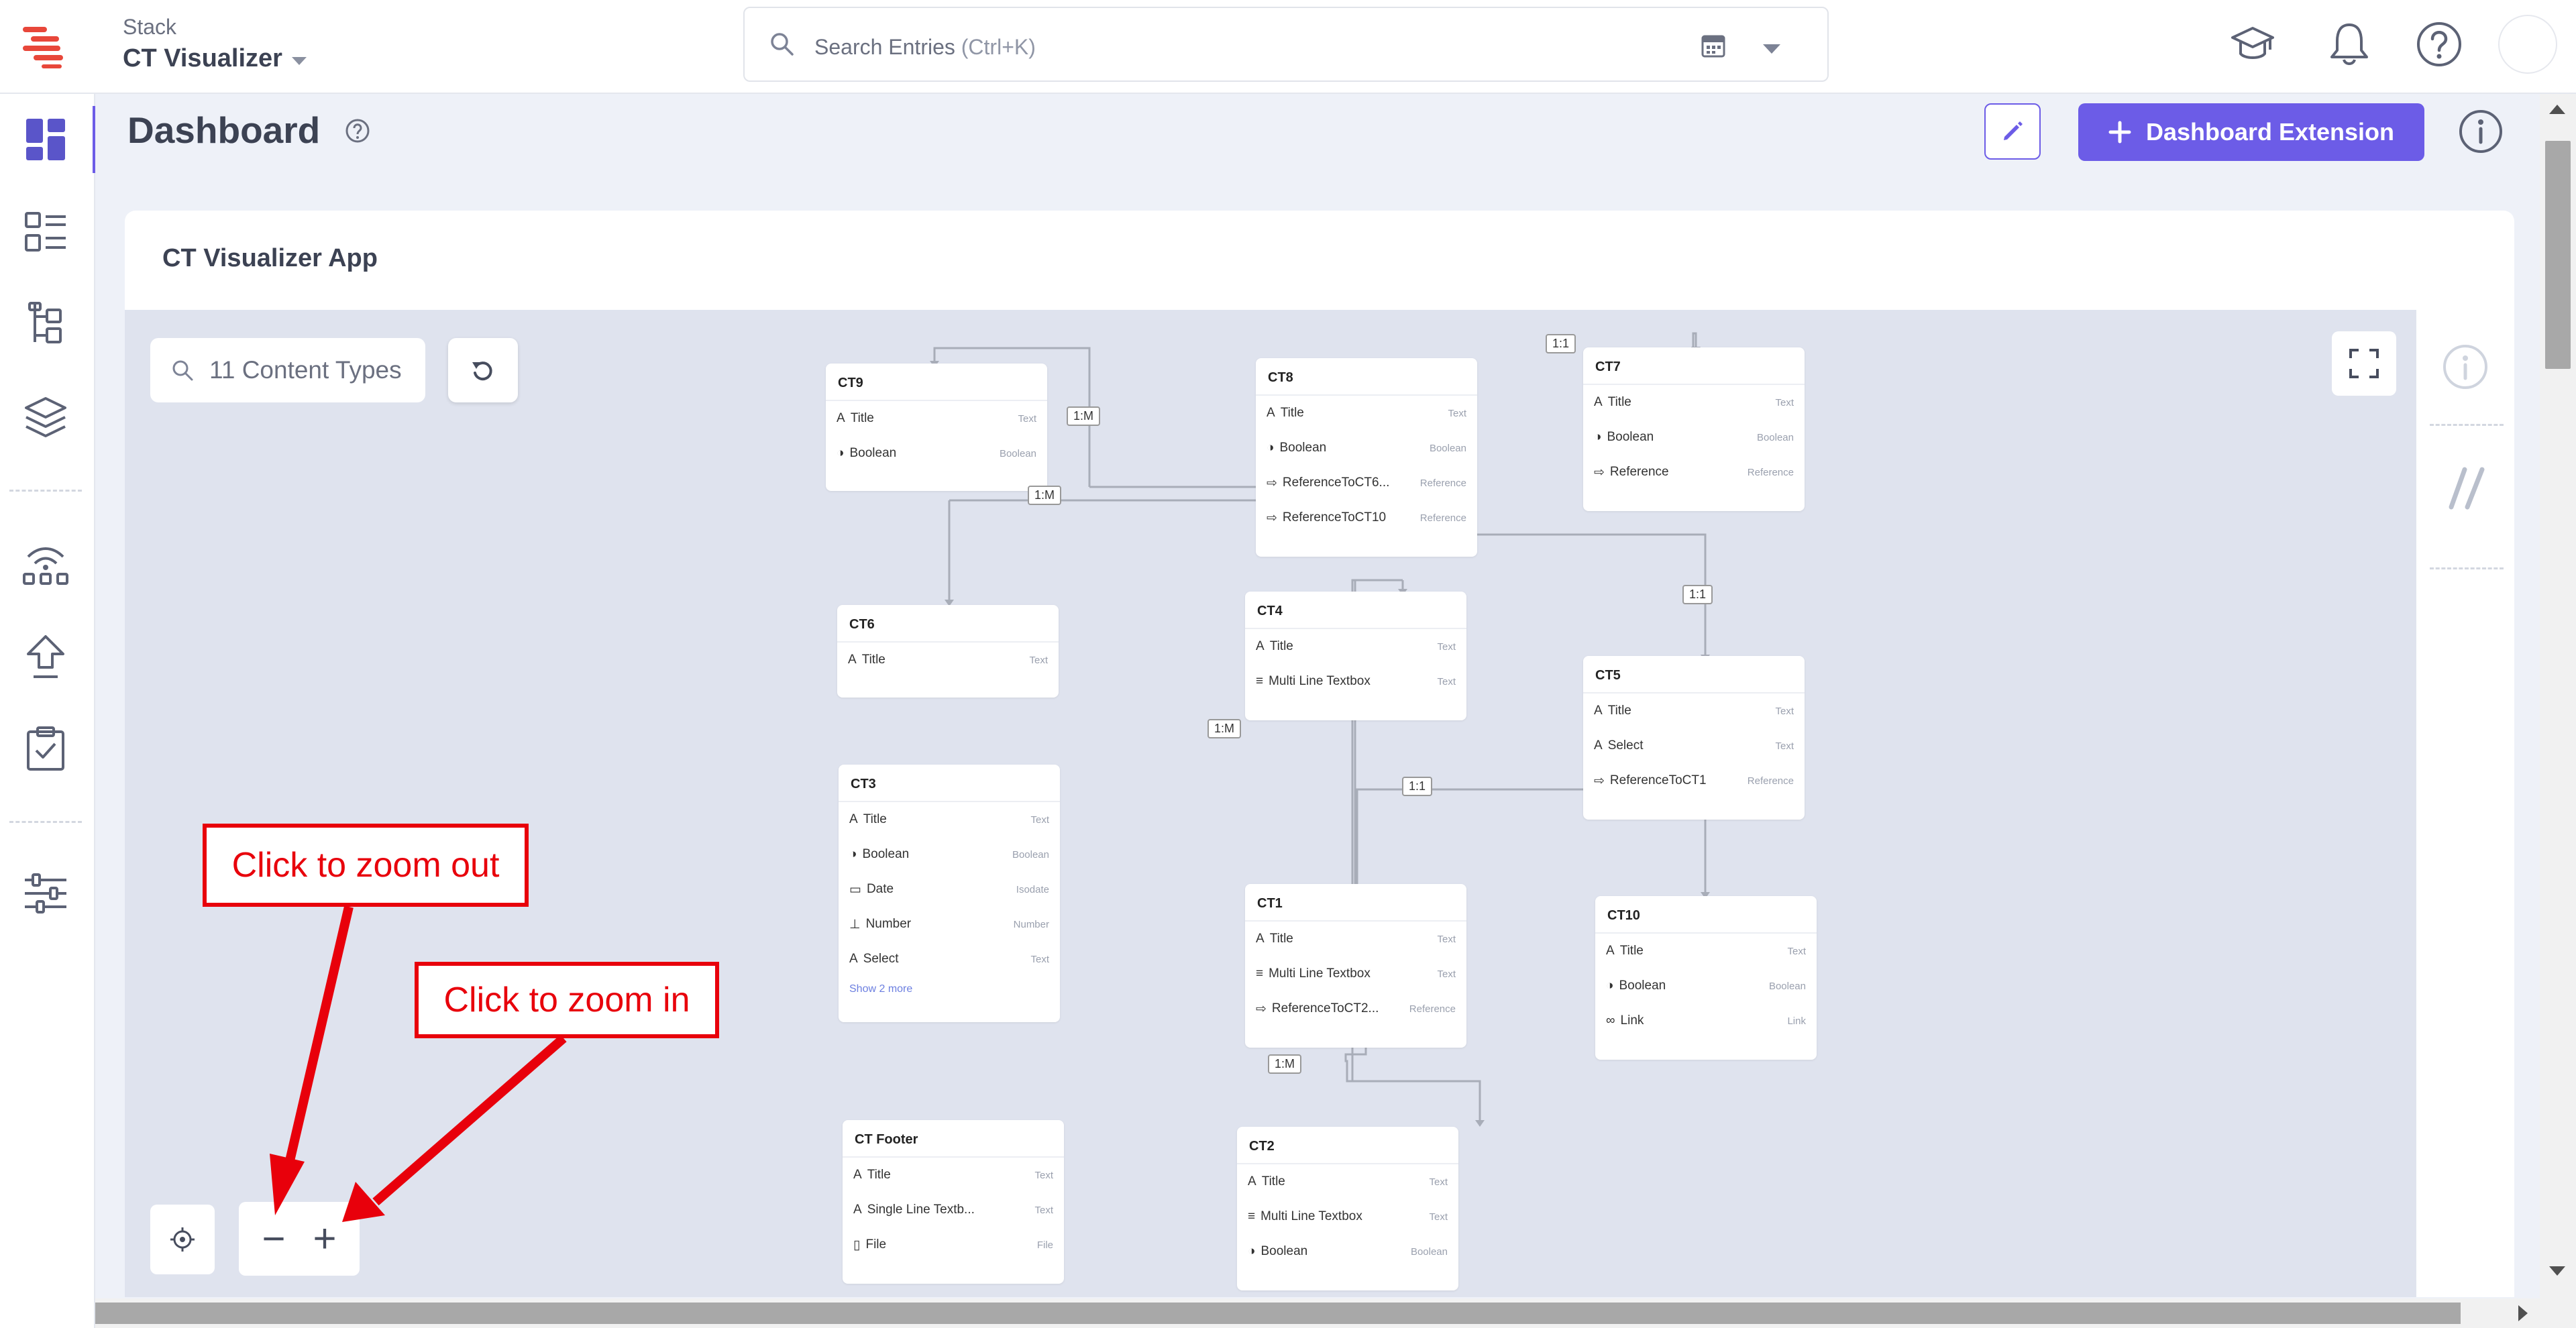 The height and width of the screenshot is (1328, 2576). Describe the element at coordinates (287, 370) in the screenshot. I see `content-type-search: 11 Content Types` at that location.